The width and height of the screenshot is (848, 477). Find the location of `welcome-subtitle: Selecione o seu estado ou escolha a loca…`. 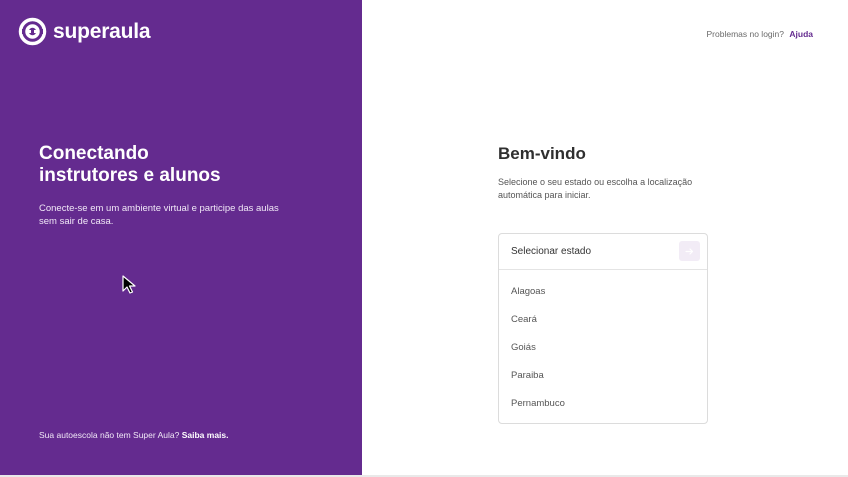

welcome-subtitle: Selecione o seu estado ou escolha a loca… is located at coordinates (595, 188).